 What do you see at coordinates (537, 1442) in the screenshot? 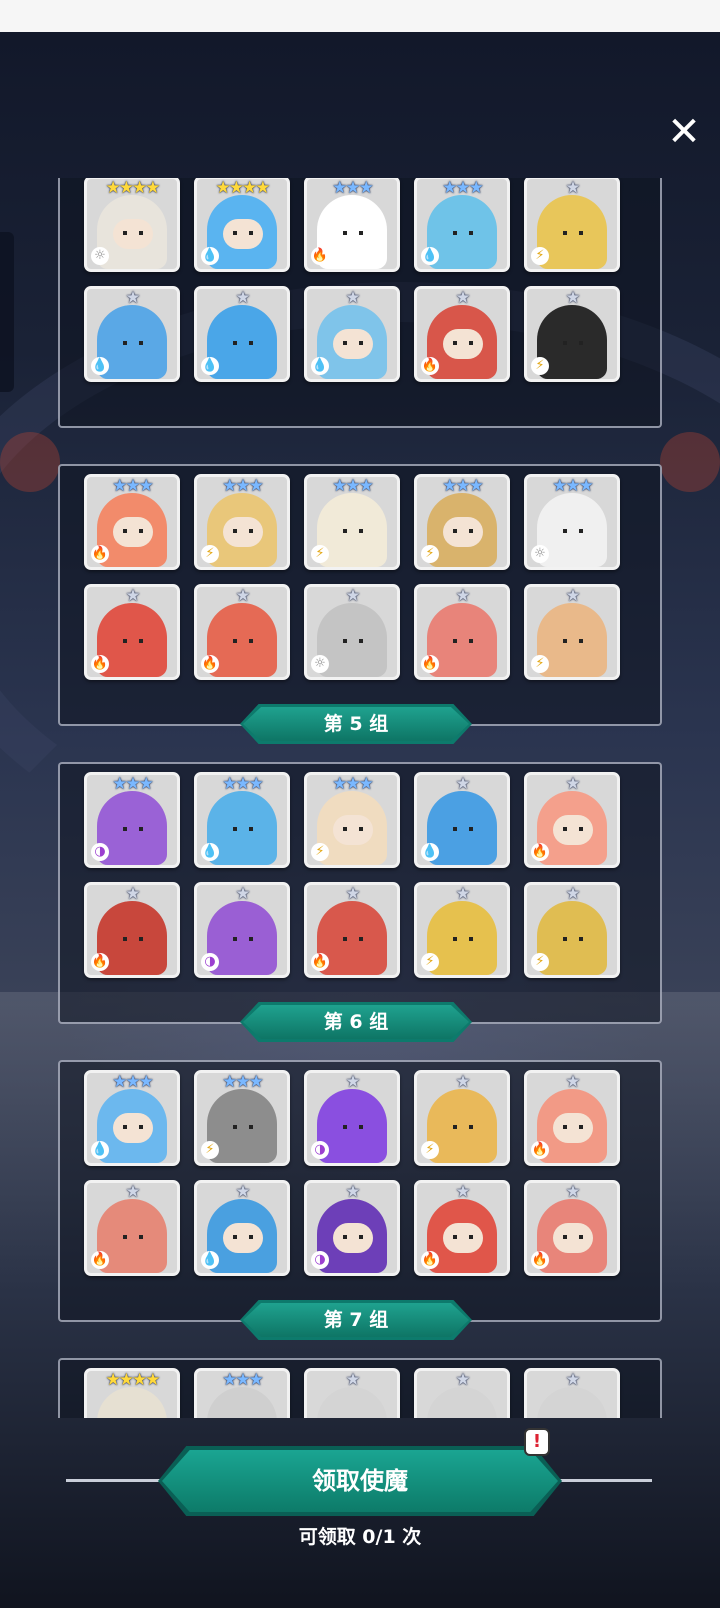
I see `alert-badge-icon: !` at bounding box center [537, 1442].